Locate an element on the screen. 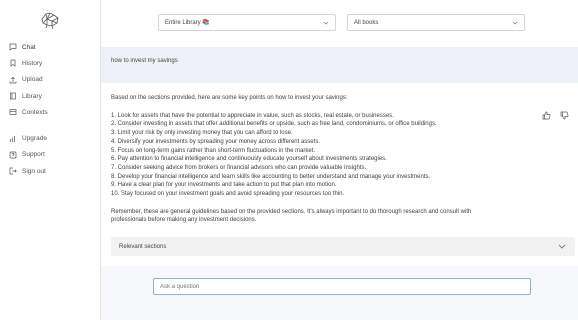 Image resolution: width=578 pixels, height=320 pixels. user-question: how to invest my savings is located at coordinates (144, 61).